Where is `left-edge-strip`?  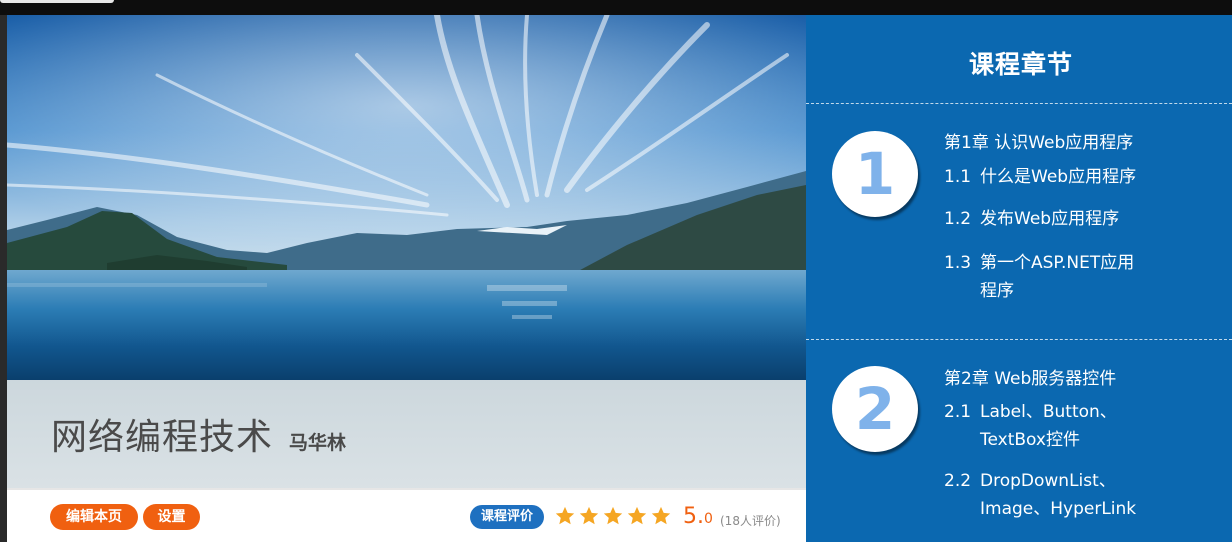 left-edge-strip is located at coordinates (3, 278).